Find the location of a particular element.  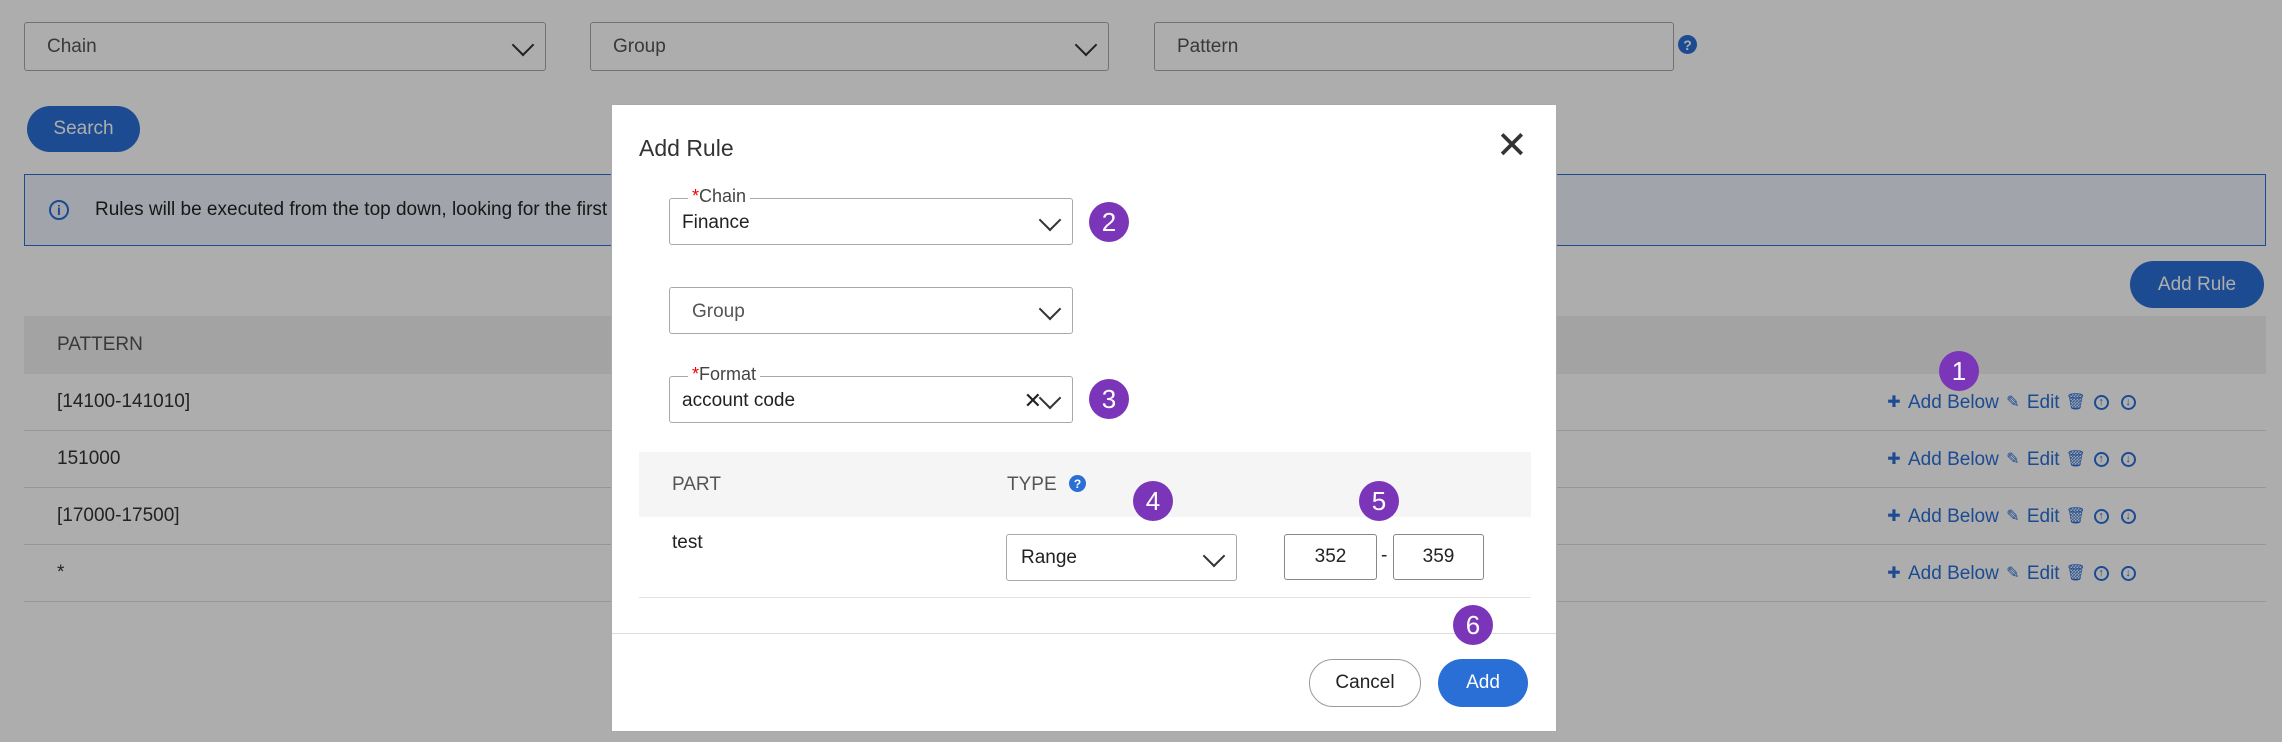

step-badge: 4 is located at coordinates (1153, 501).